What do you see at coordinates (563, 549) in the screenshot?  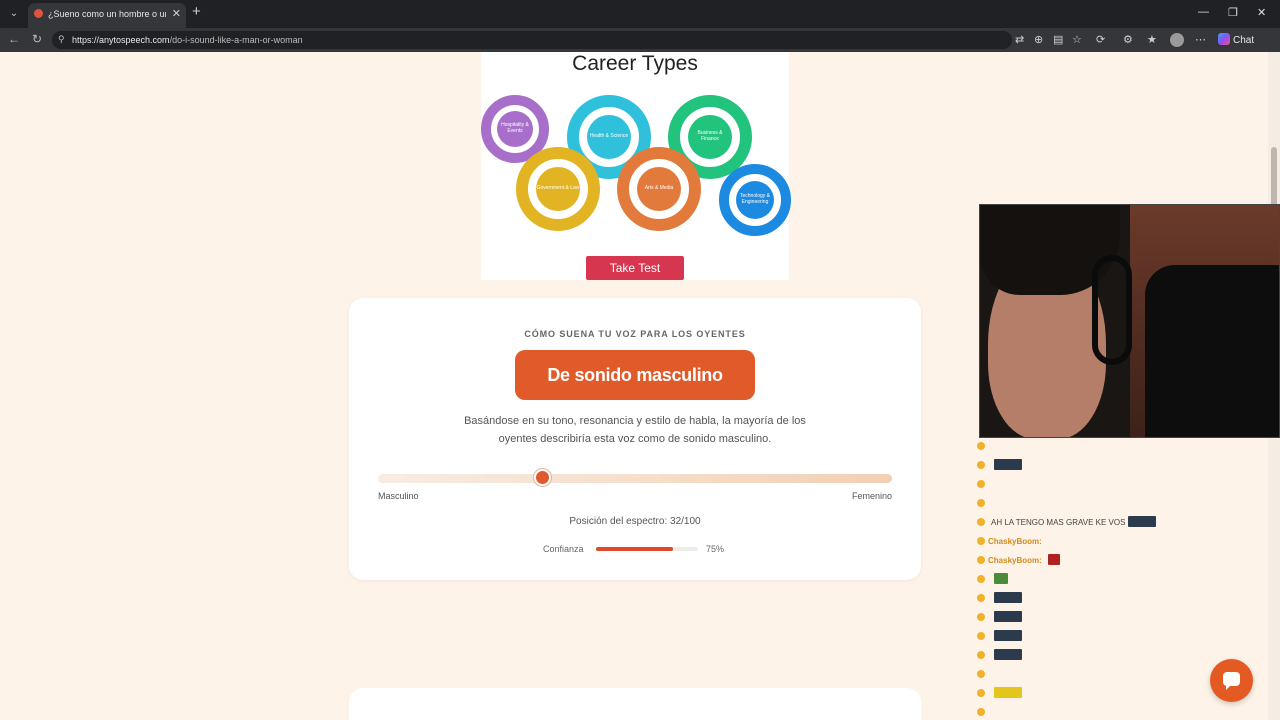 I see `confidence-label: Confianza` at bounding box center [563, 549].